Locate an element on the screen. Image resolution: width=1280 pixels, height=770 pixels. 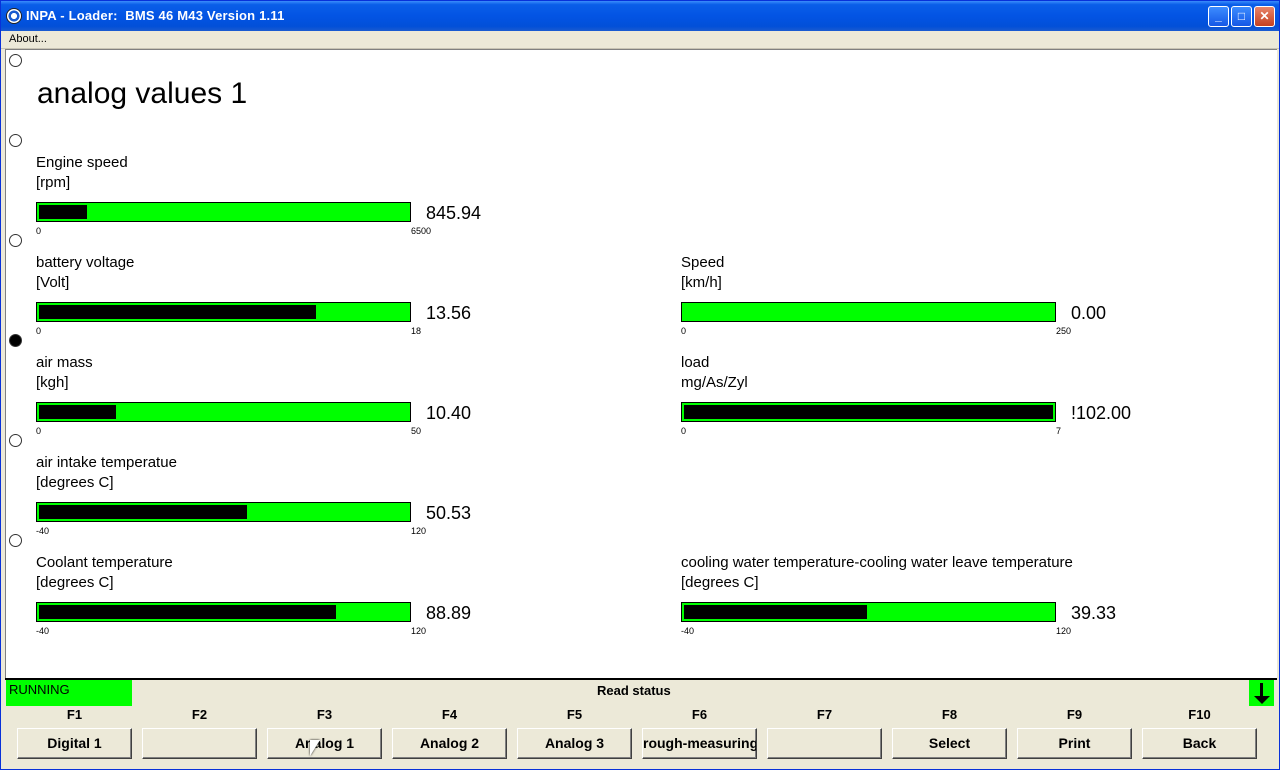
fkey-label: F7 is located at coordinates (824, 714).